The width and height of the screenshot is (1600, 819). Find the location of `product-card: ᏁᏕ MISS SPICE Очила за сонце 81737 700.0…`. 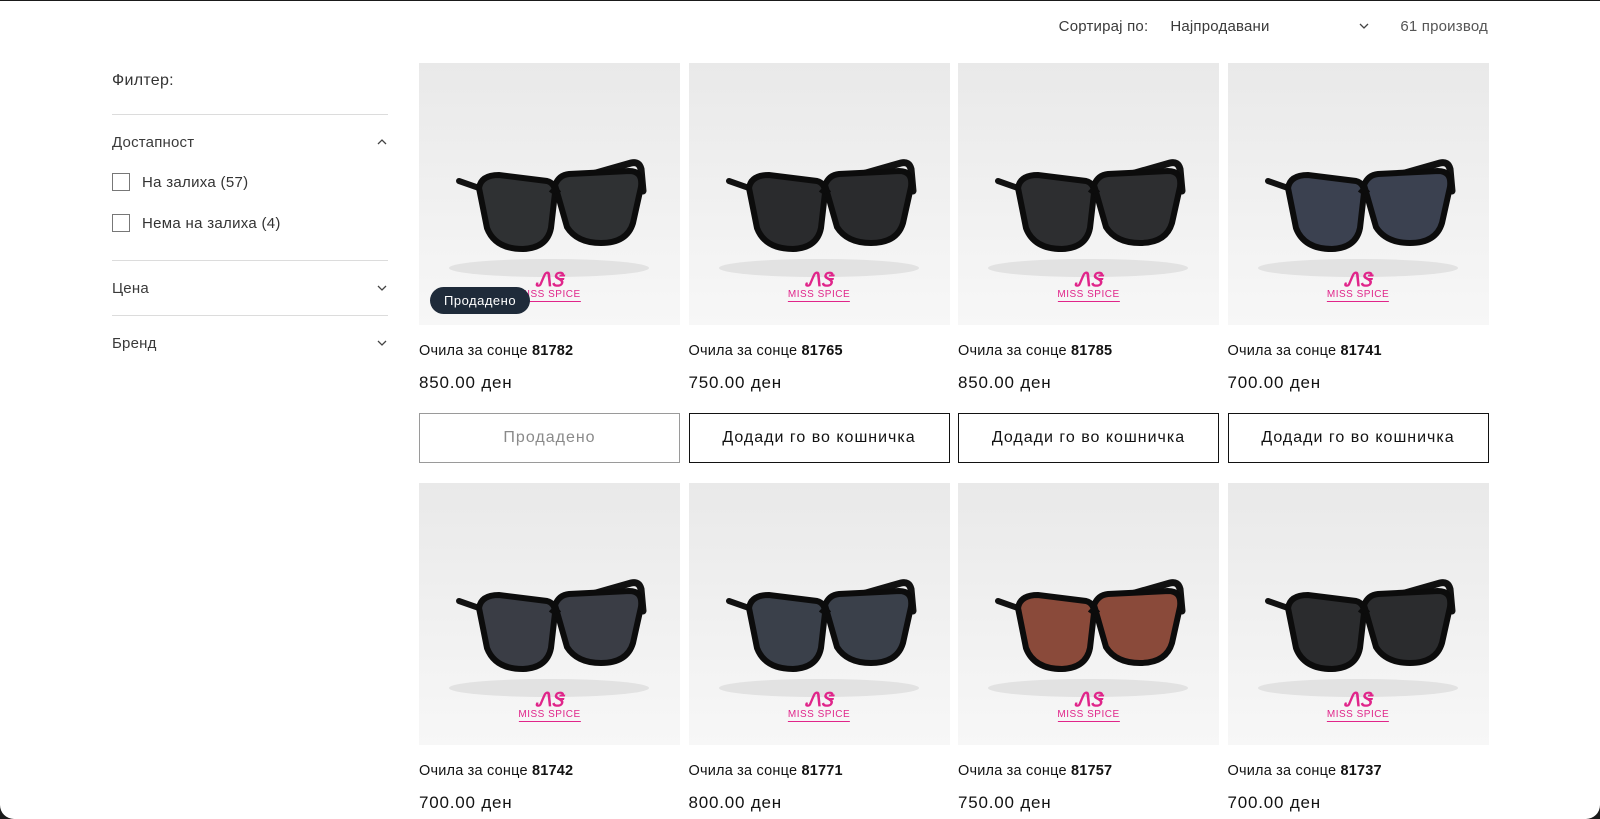

product-card: ᏁᏕ MISS SPICE Очила за сонце 81737 700.0… is located at coordinates (1358, 648).